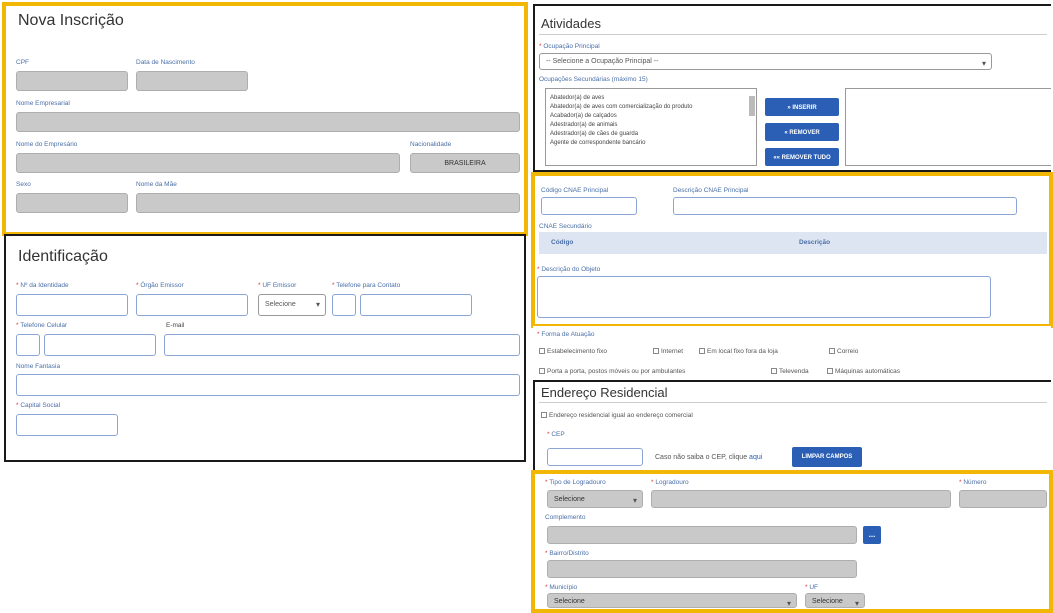  I want to click on nascimento-field, so click(192, 81).